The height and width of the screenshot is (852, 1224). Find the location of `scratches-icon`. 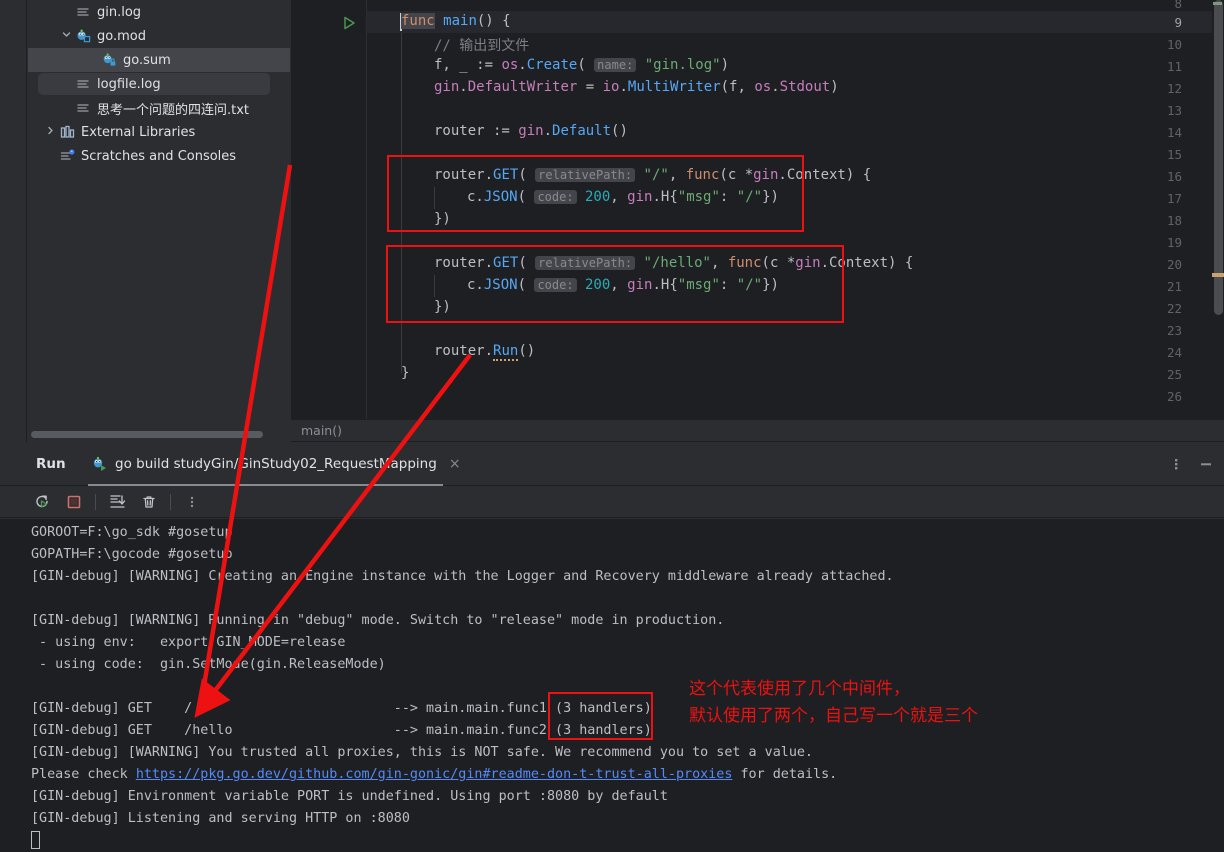

scratches-icon is located at coordinates (67, 156).